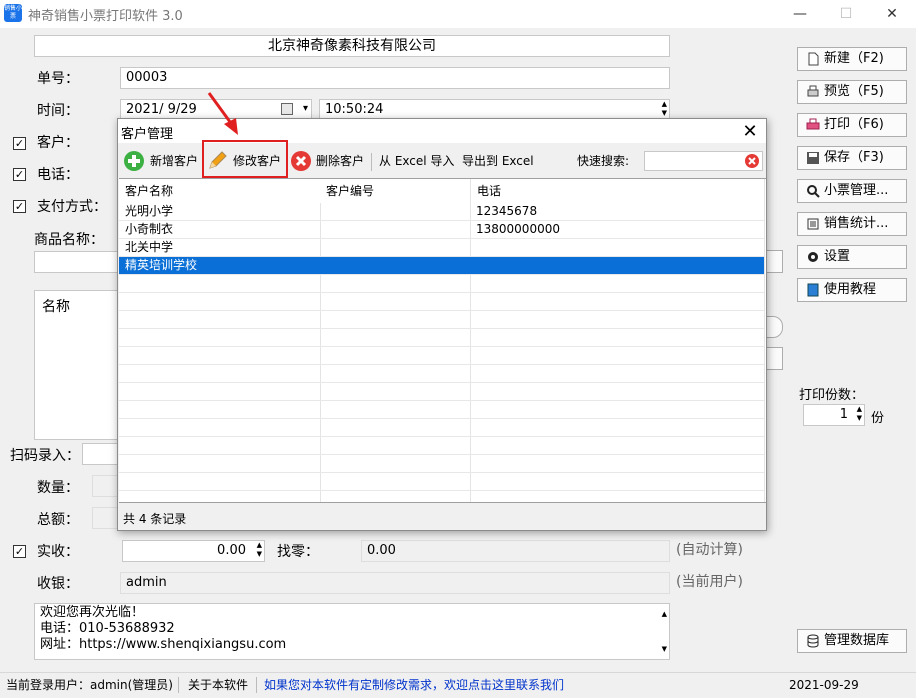  What do you see at coordinates (813, 59) in the screenshot?
I see `new-document-icon` at bounding box center [813, 59].